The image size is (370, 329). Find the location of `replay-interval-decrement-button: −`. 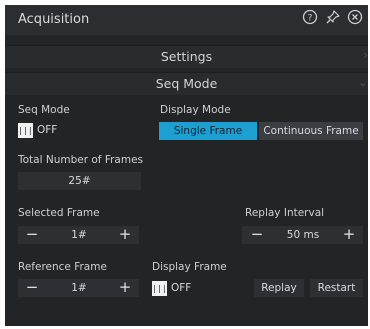

replay-interval-decrement-button: − is located at coordinates (257, 235).